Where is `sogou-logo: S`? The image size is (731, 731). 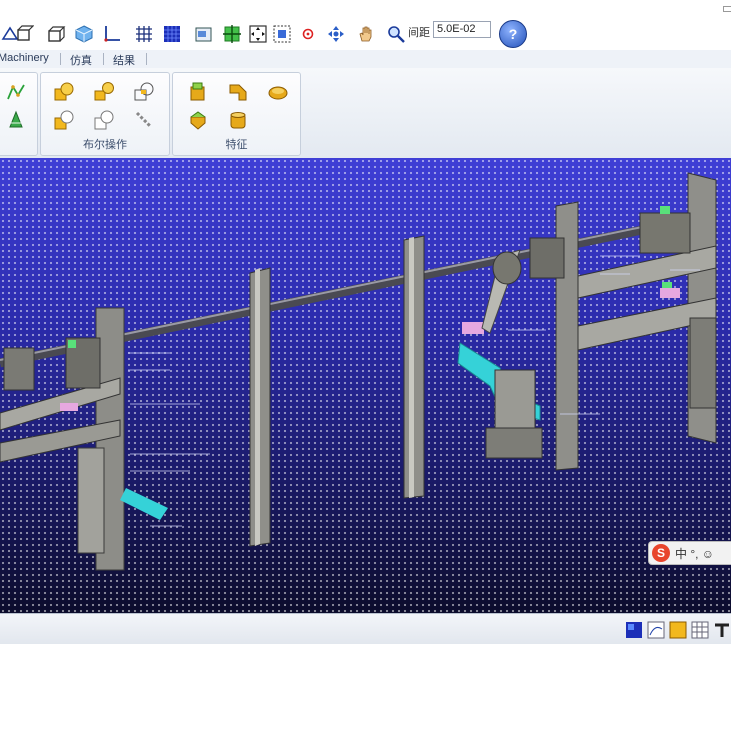
sogou-logo: S is located at coordinates (661, 553).